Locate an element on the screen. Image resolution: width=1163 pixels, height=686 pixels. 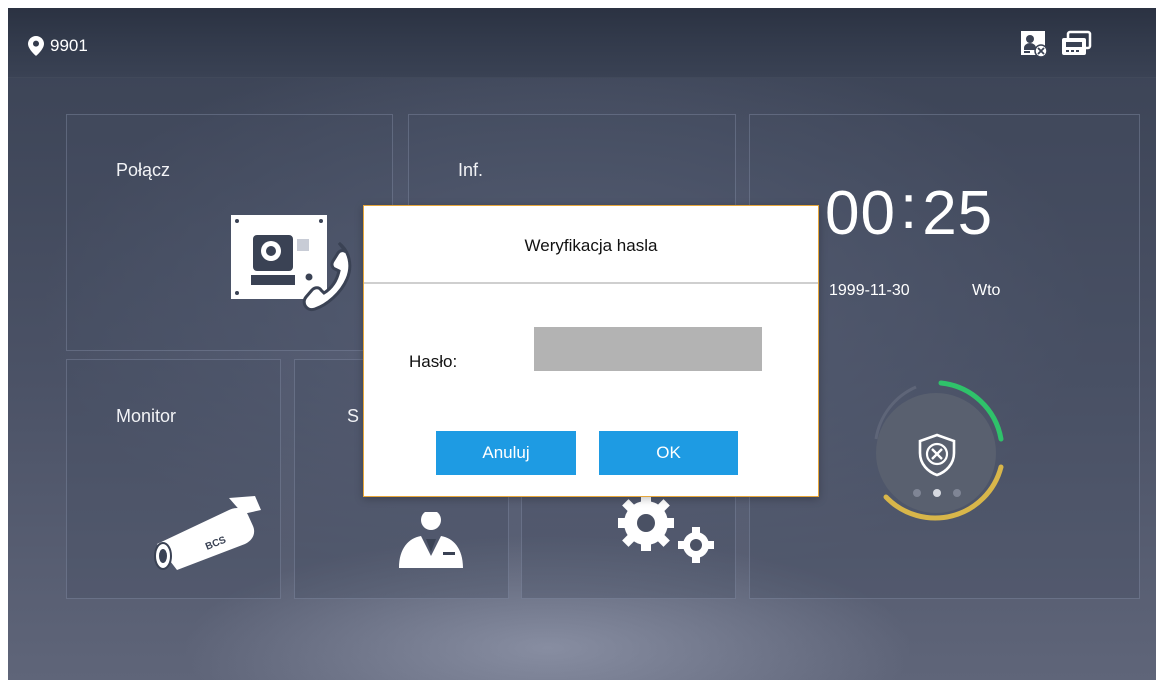
tile-monitor: Monitor BCS is located at coordinates (173, 479).